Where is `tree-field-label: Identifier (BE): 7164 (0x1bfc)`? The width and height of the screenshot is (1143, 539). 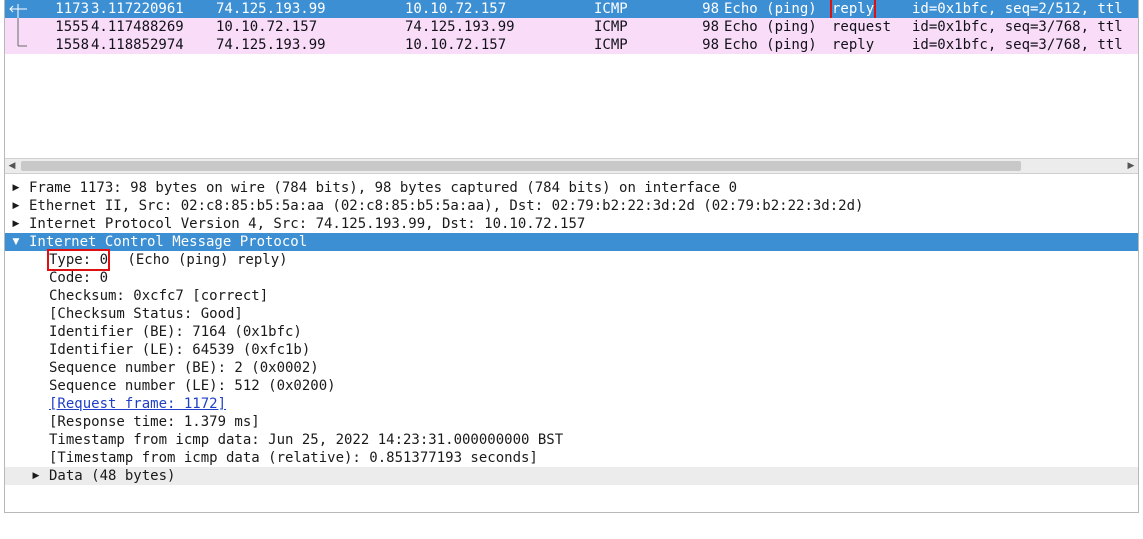
tree-field-label: Identifier (BE): 7164 (0x1bfc) is located at coordinates (175, 332).